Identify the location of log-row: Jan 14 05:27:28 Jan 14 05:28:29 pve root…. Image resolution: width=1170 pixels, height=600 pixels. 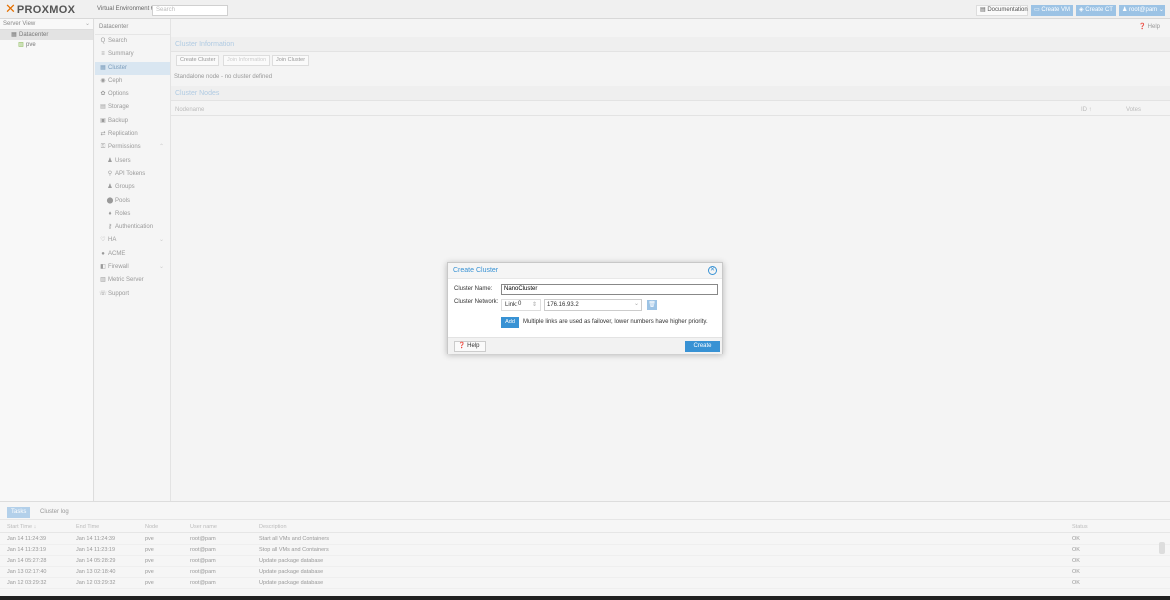
(585, 561).